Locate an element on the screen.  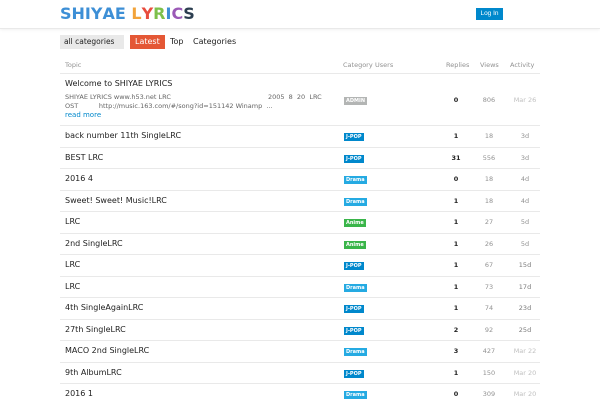
logo-letter: L is located at coordinates (136, 13).